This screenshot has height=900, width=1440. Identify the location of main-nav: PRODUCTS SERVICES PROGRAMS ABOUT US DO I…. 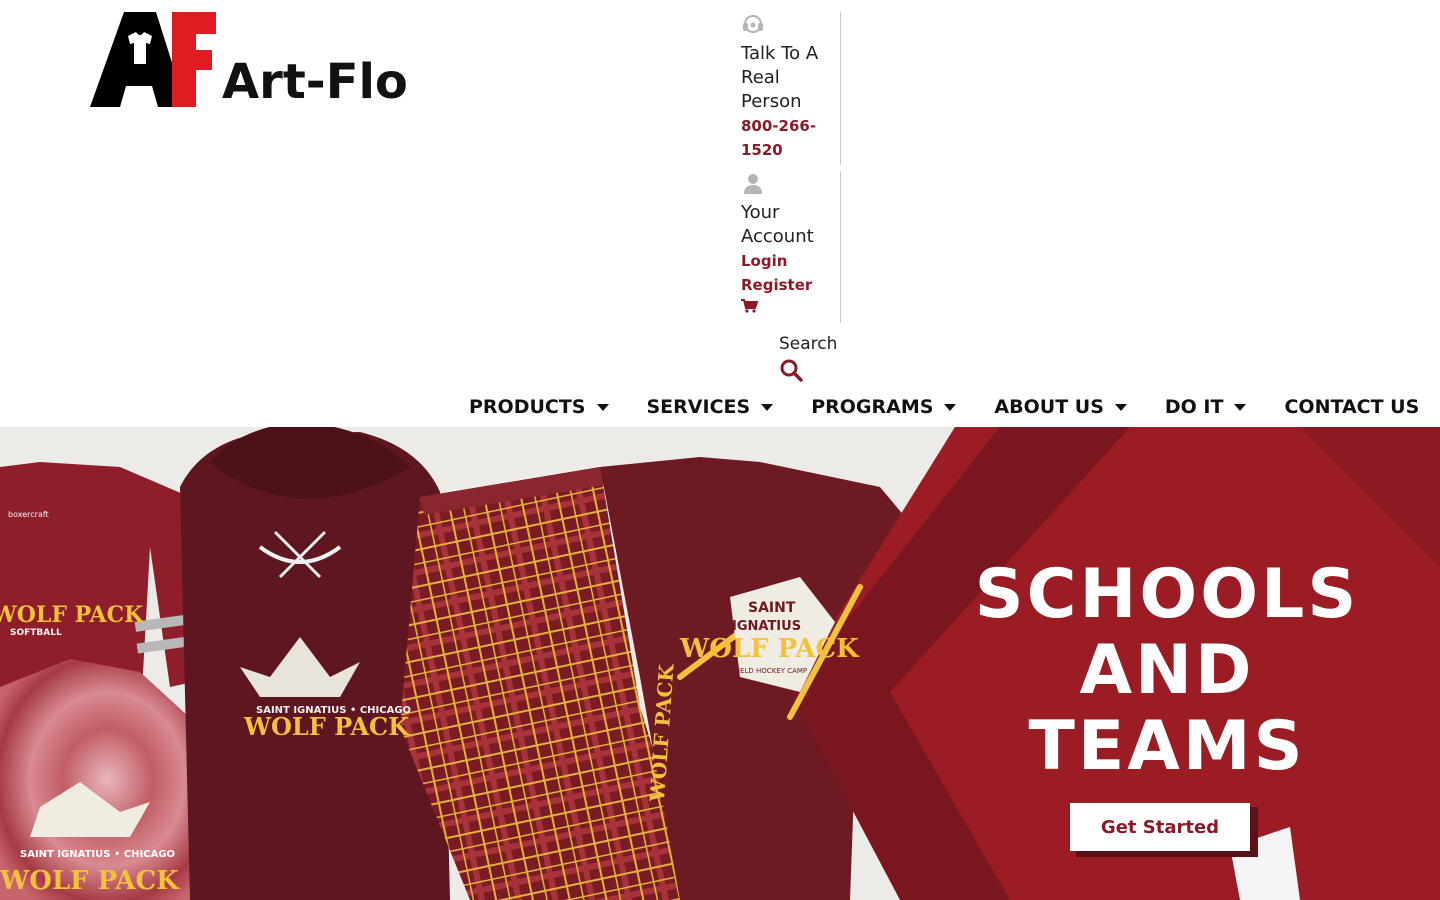
(944, 407).